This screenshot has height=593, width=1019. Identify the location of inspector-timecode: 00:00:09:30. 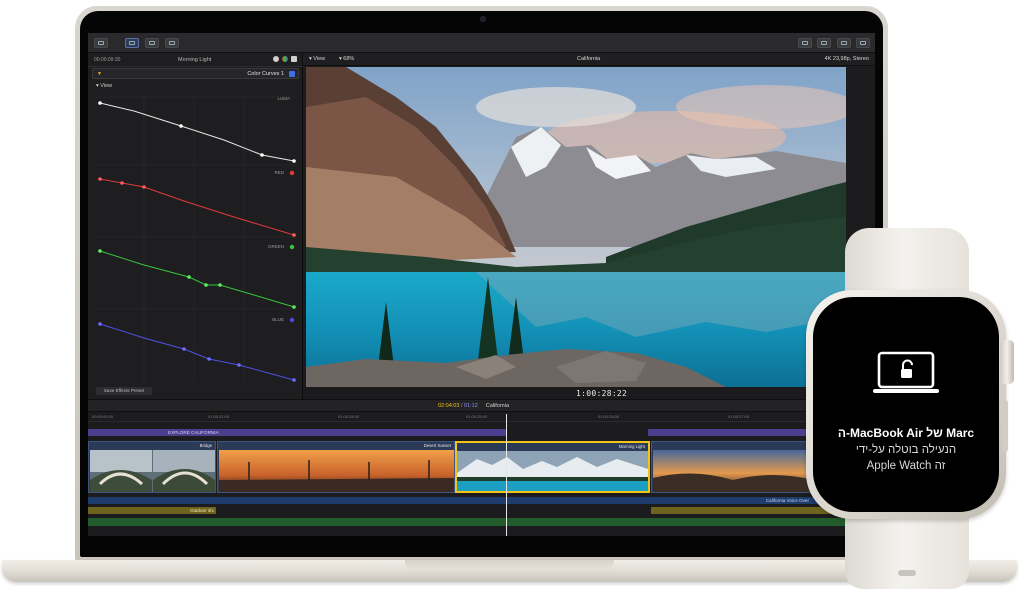
(107, 60).